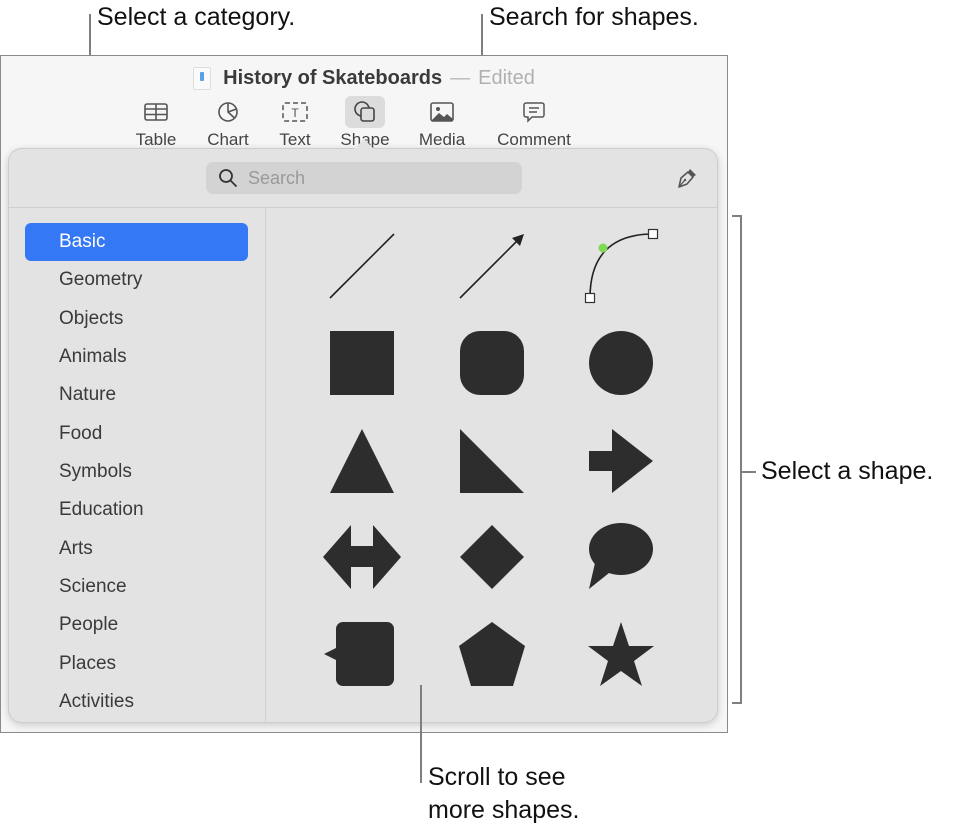 This screenshot has width=966, height=835. Describe the element at coordinates (442, 112) in the screenshot. I see `media-icon` at that location.